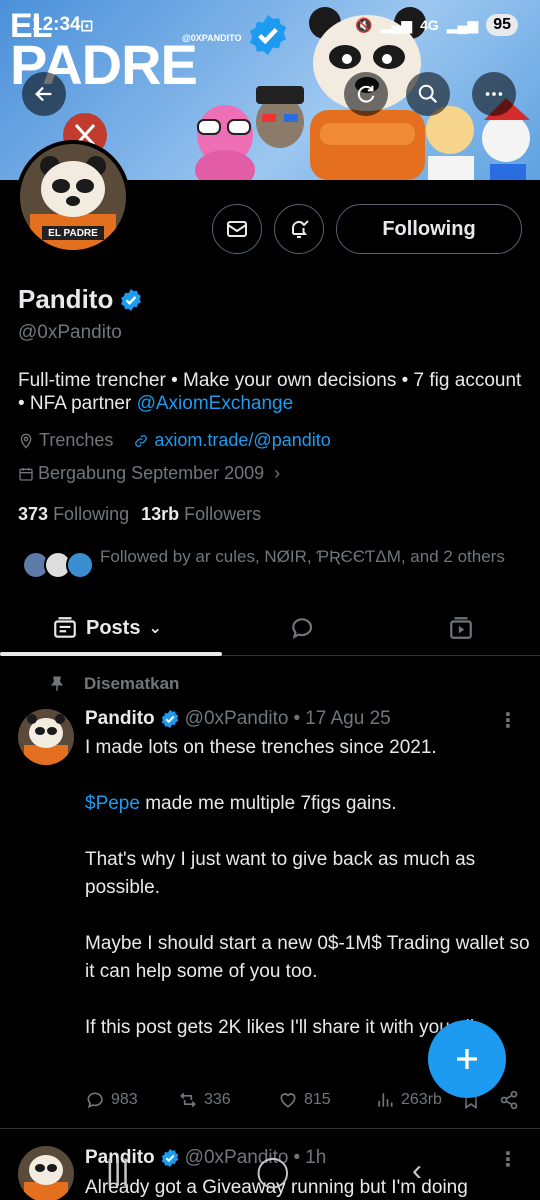 Image resolution: width=540 pixels, height=1200 pixels. Describe the element at coordinates (201, 514) in the screenshot. I see `followers-count-link: 13rb Followers` at that location.